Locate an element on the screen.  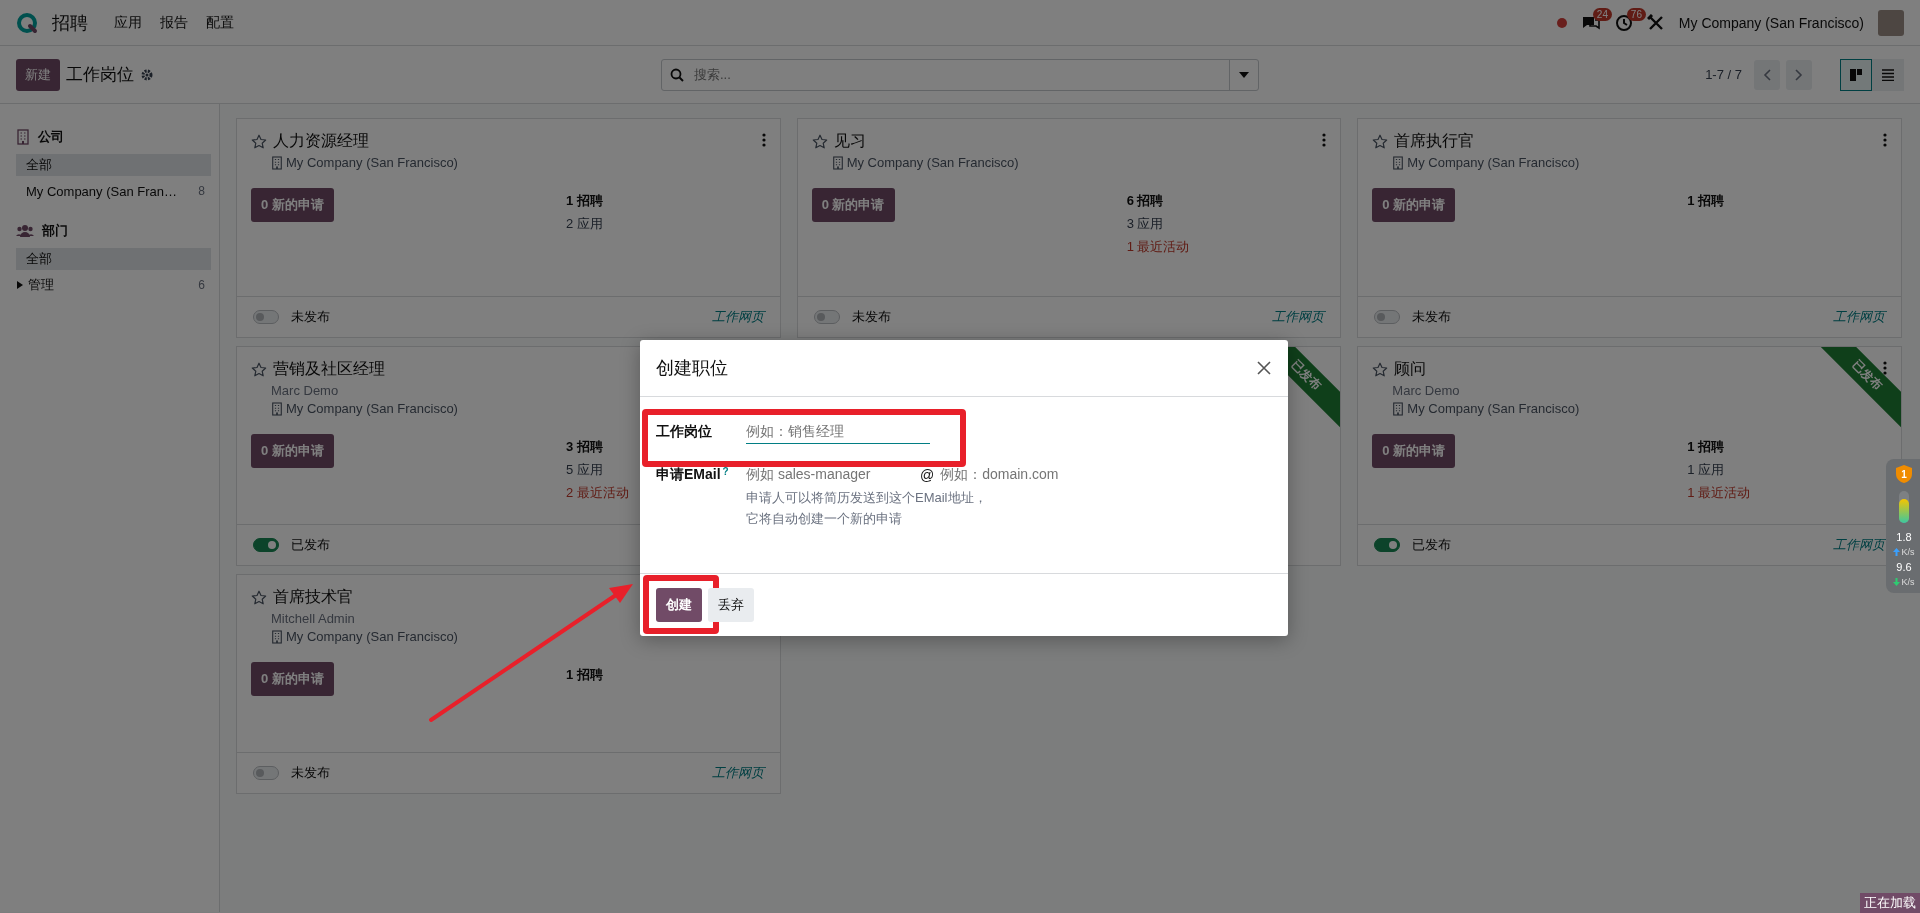
view-switch-button is located at coordinates (1856, 74).